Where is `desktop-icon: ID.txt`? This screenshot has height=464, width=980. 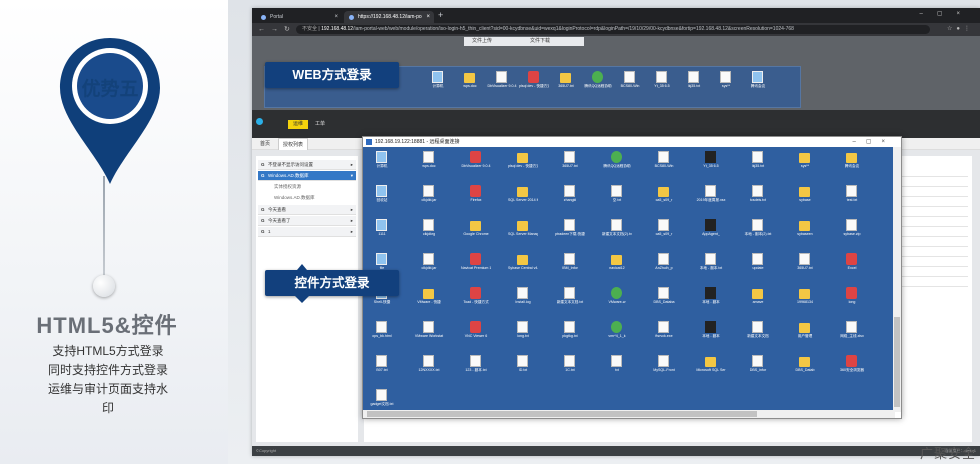
desktop-icon: ID.txt is located at coordinates (523, 367).